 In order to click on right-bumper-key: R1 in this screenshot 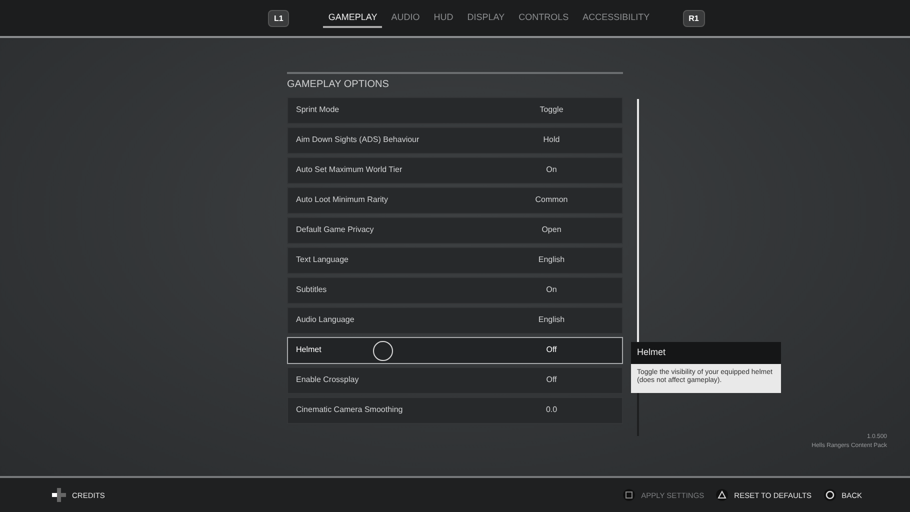, I will do `click(693, 18)`.